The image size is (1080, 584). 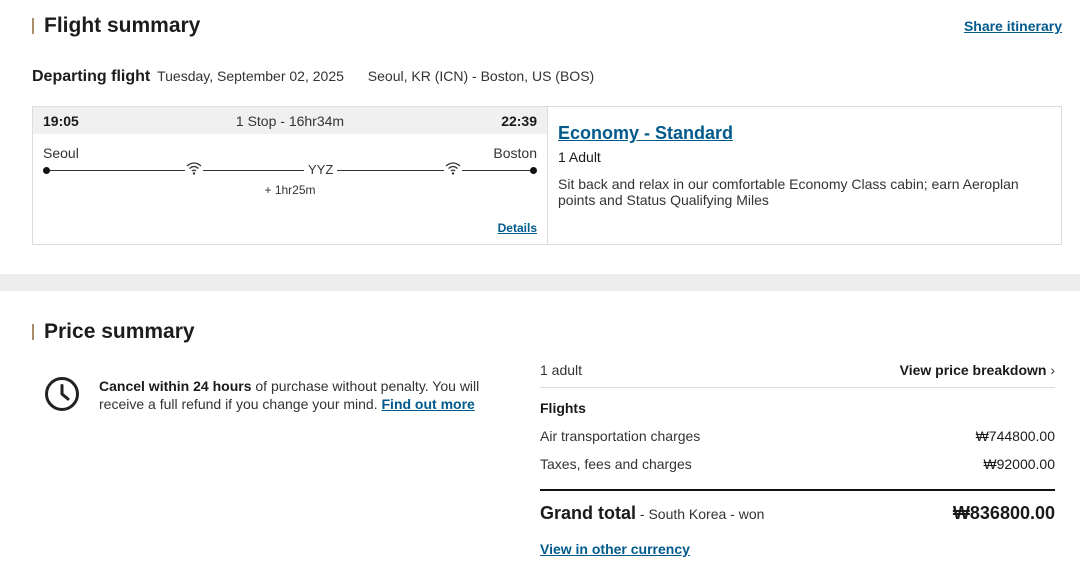 What do you see at coordinates (579, 157) in the screenshot?
I see `fare-passengers: 1 Adult` at bounding box center [579, 157].